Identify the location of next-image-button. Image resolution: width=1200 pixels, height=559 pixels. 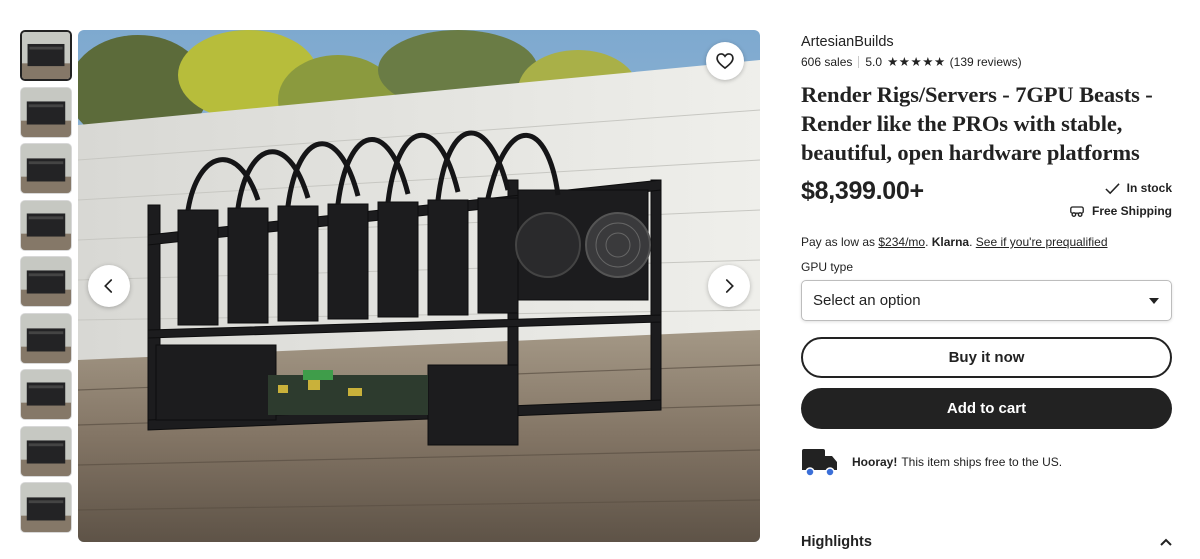
(729, 286).